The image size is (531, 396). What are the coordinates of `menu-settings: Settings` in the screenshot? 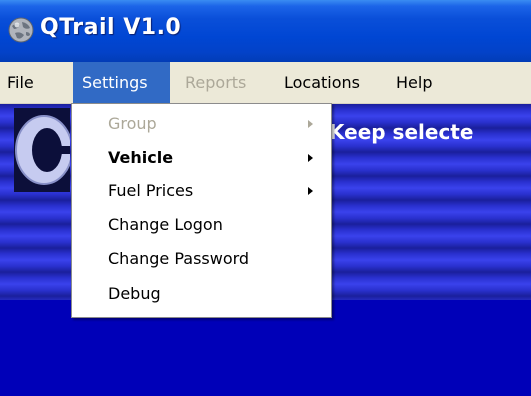 It's located at (121, 82).